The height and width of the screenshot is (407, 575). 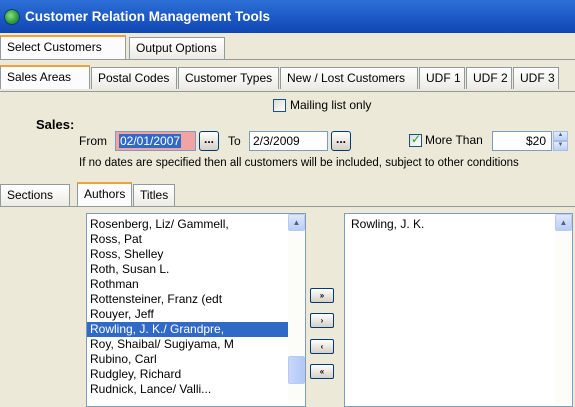 I want to click on tab-postal-codes: Postal Codes, so click(x=134, y=78).